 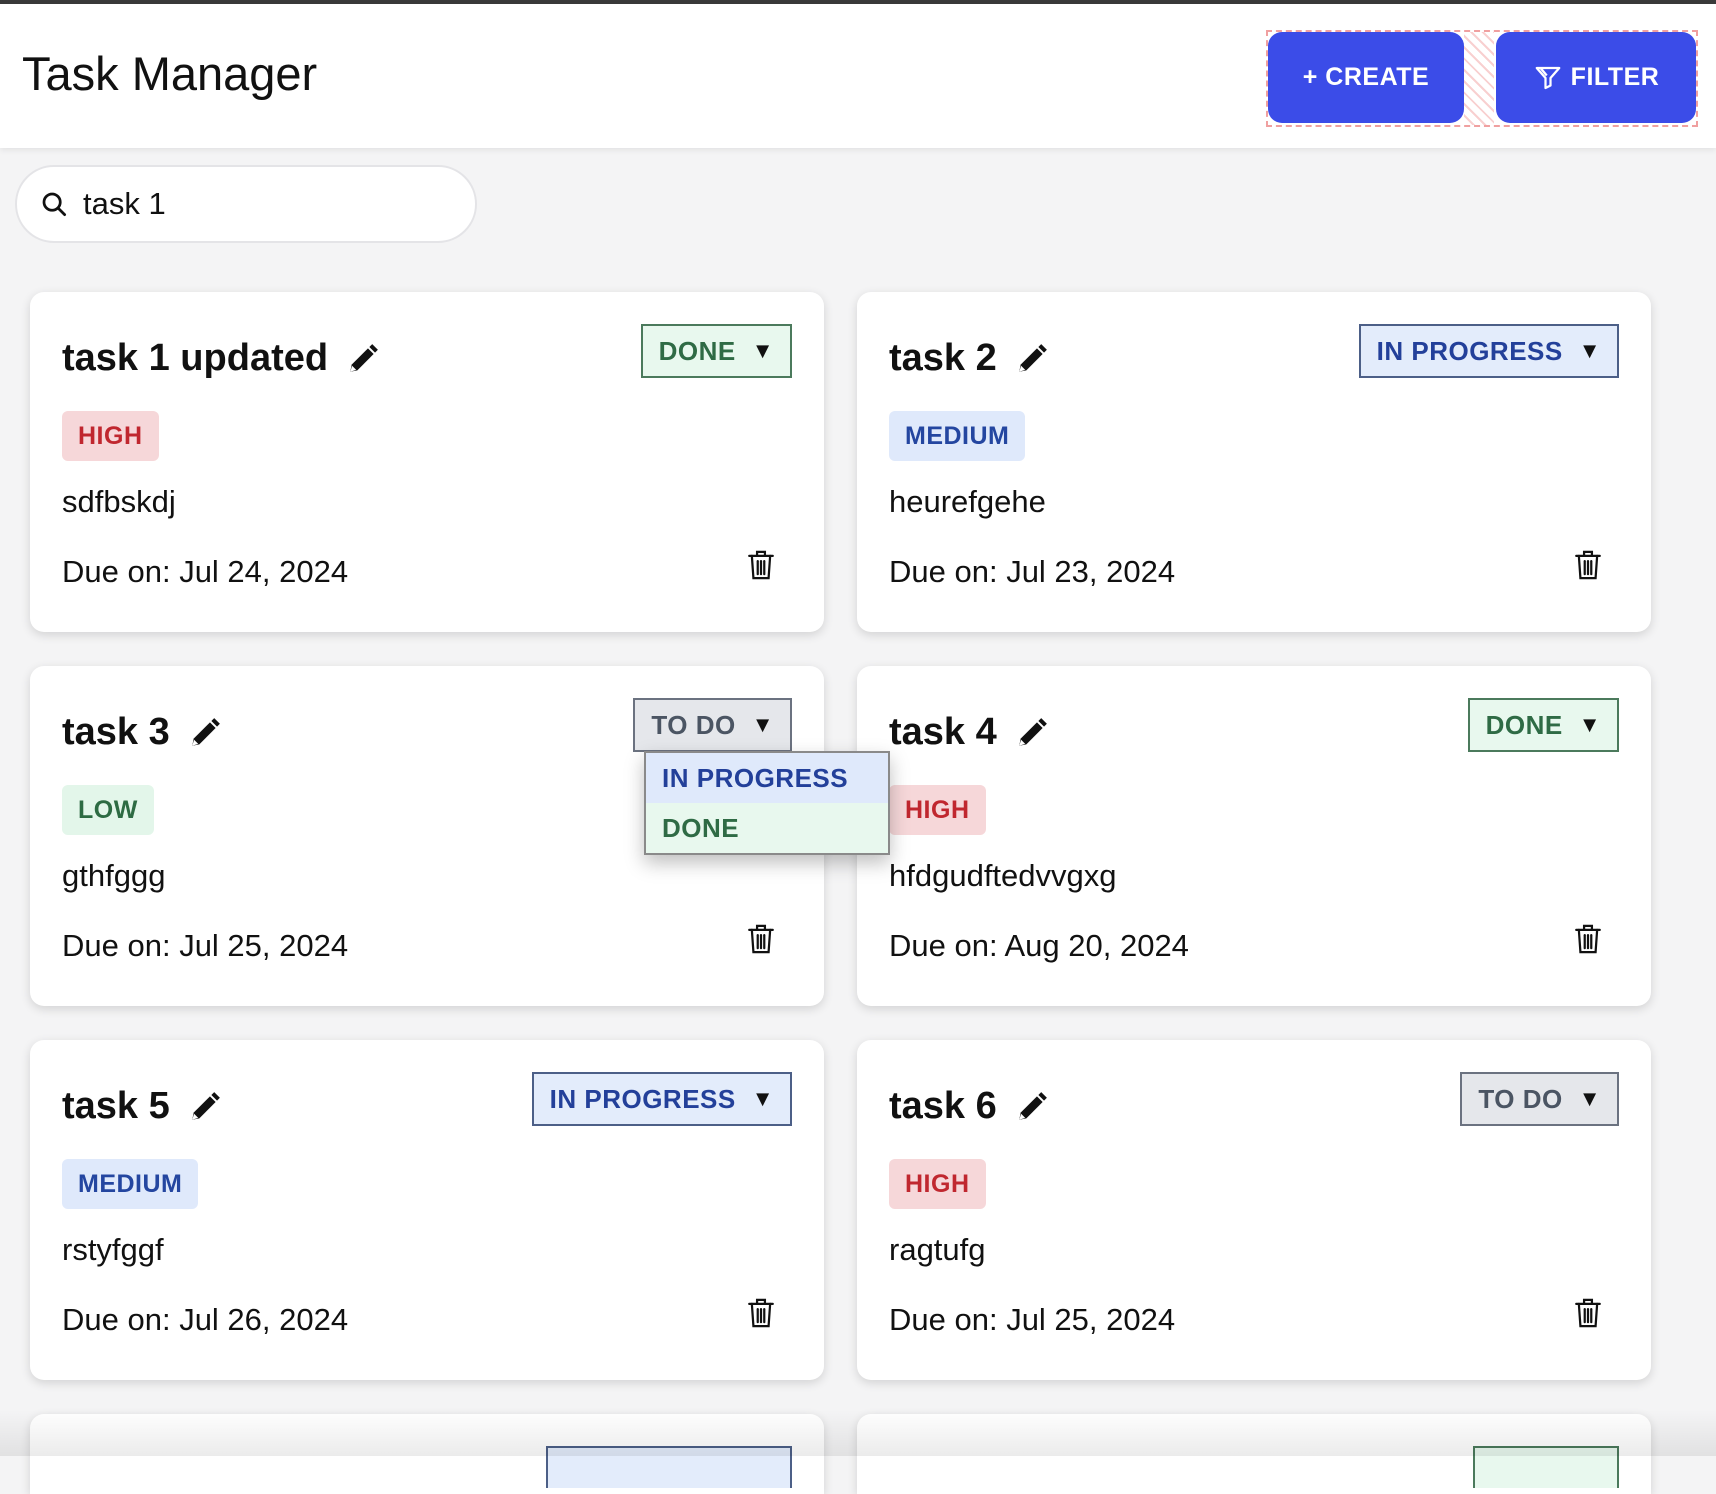 What do you see at coordinates (170, 73) in the screenshot?
I see `page-title: Task Manager` at bounding box center [170, 73].